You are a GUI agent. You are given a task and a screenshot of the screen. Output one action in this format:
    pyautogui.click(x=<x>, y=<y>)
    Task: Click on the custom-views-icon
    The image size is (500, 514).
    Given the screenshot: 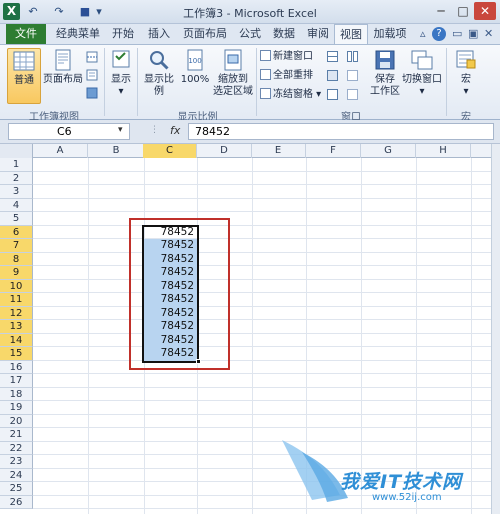 What is the action you would take?
    pyautogui.click(x=92, y=75)
    